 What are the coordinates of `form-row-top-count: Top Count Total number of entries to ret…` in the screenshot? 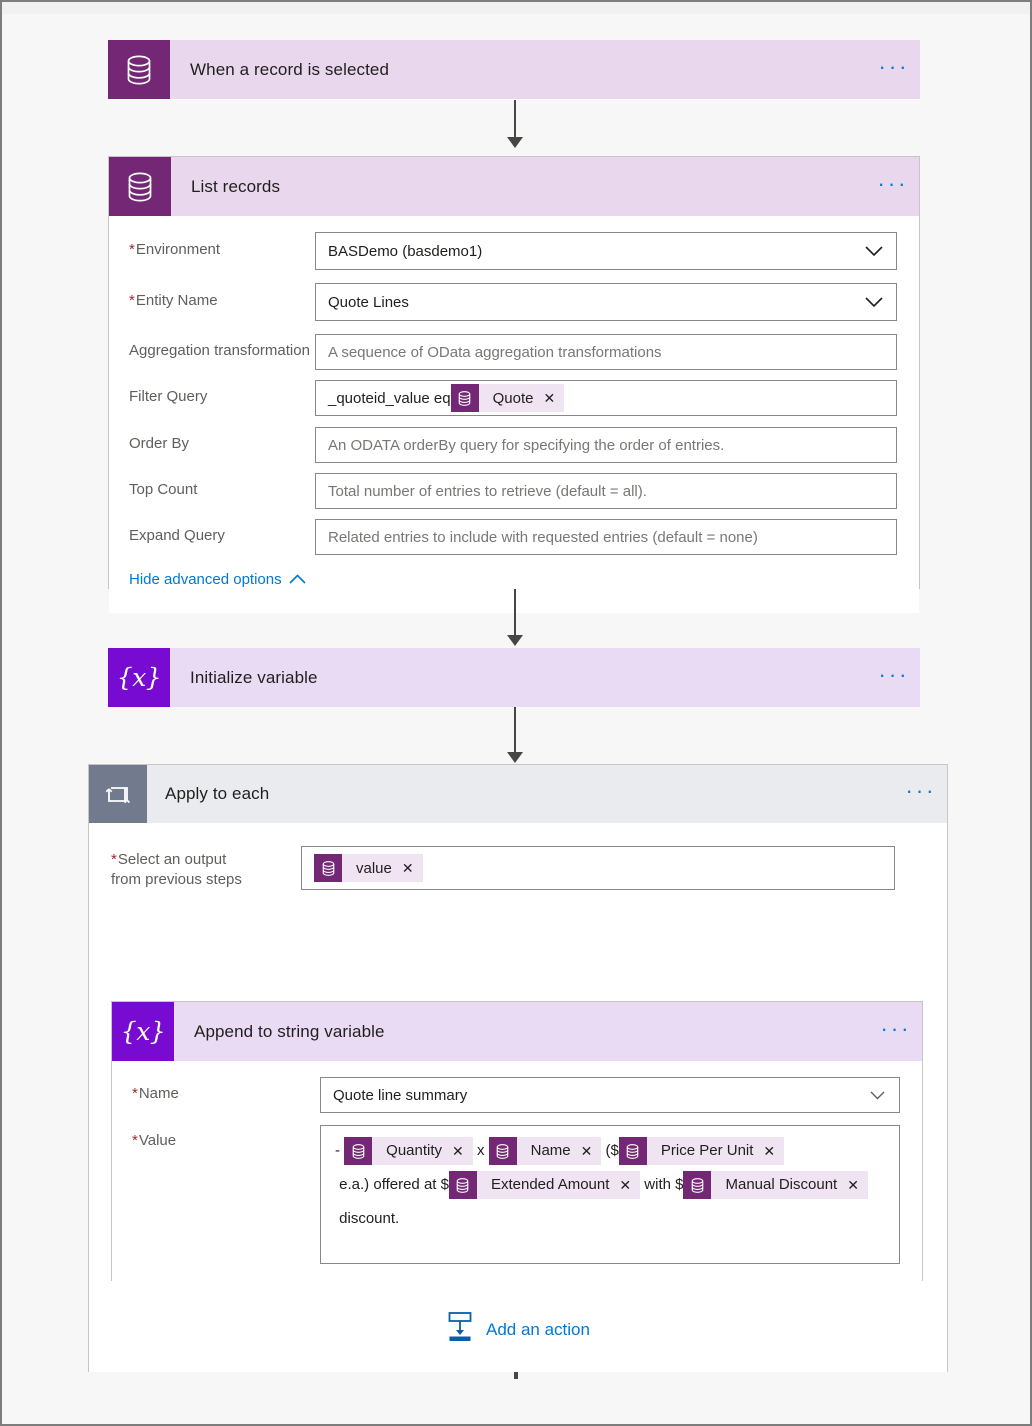 It's located at (513, 491).